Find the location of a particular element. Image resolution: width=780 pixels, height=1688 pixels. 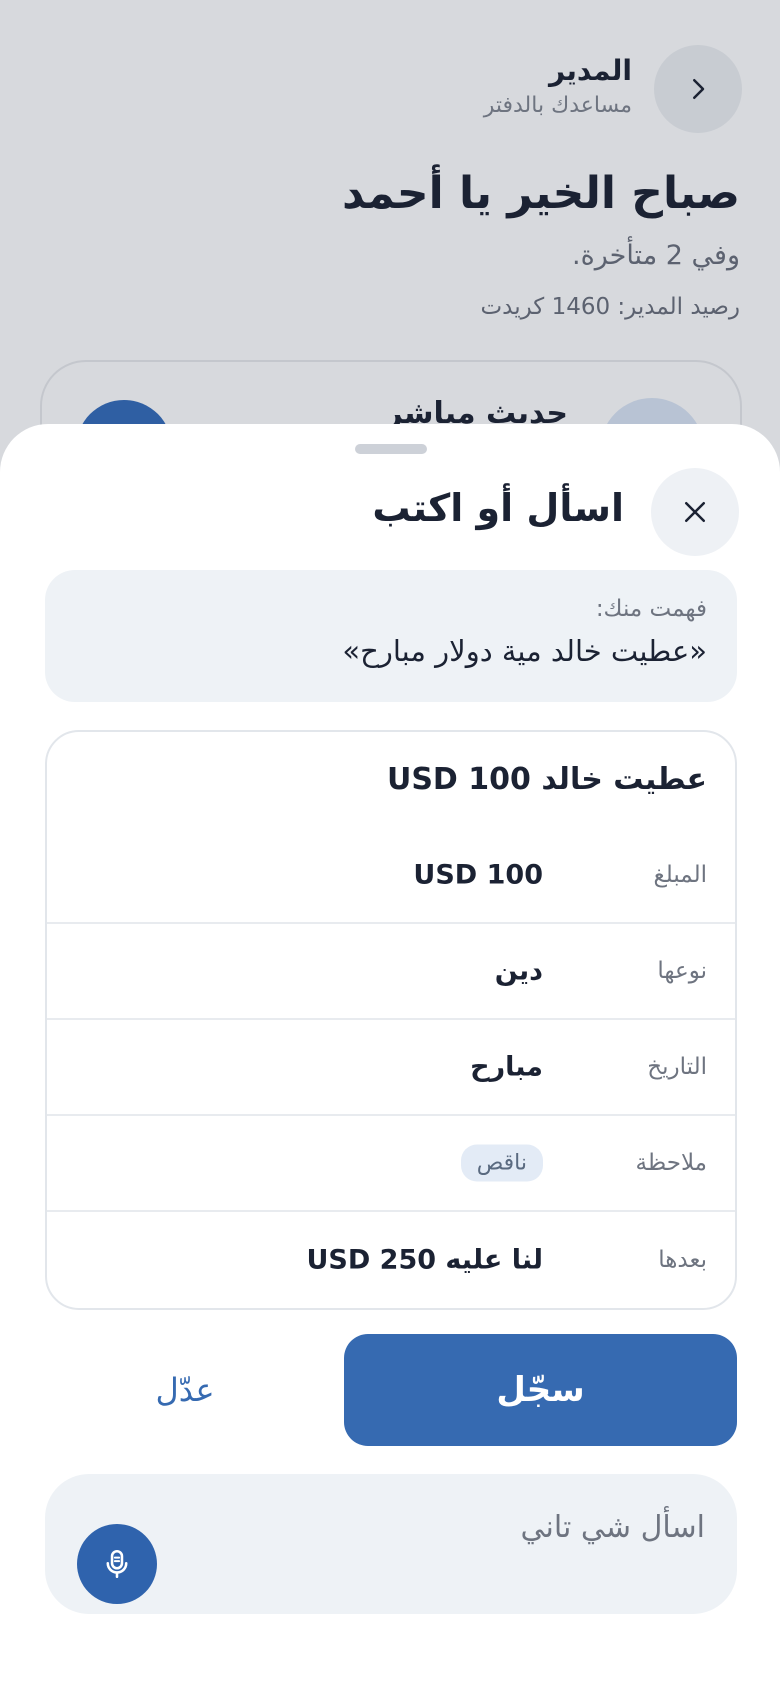

understood-box: فهمت منك: «عطيت خالد مية دولار مبارح» is located at coordinates (391, 636).